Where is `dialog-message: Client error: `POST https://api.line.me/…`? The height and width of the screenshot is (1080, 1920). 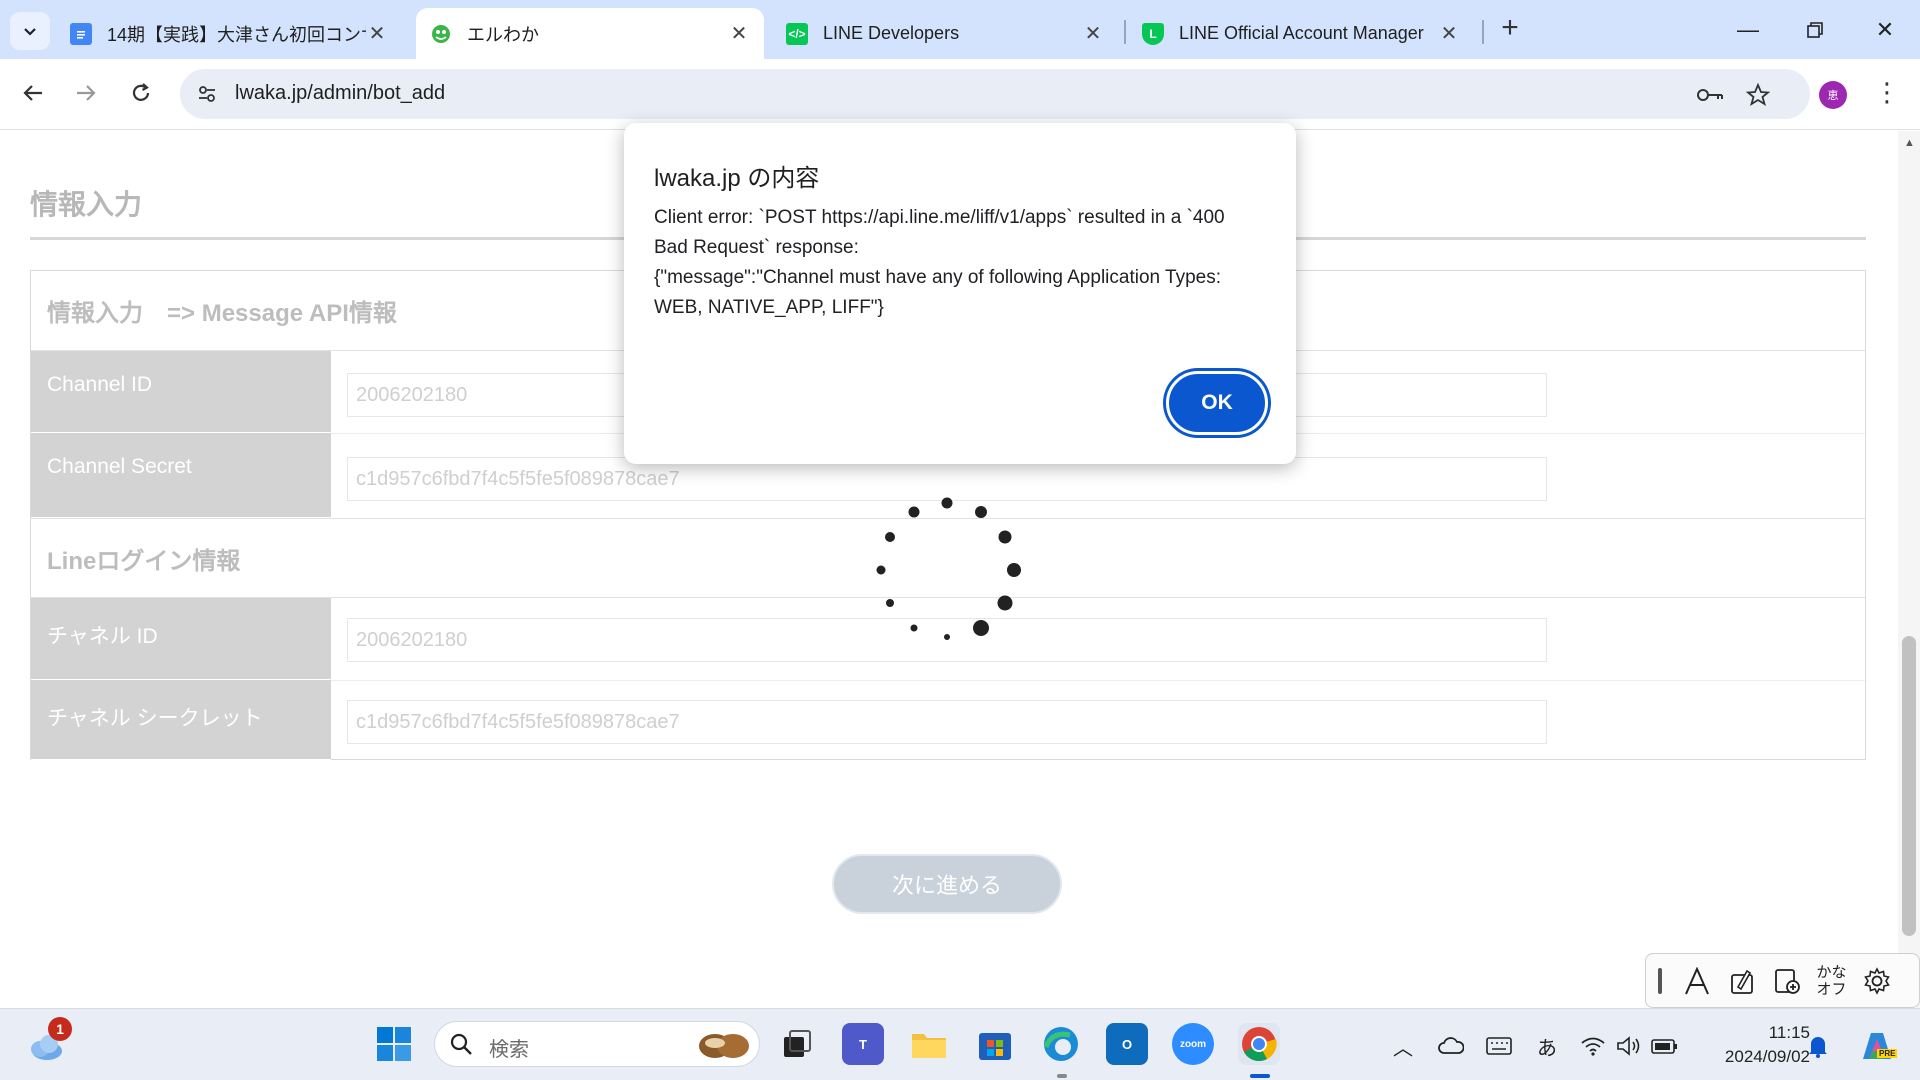 dialog-message: Client error: `POST https://api.line.me/… is located at coordinates (939, 262).